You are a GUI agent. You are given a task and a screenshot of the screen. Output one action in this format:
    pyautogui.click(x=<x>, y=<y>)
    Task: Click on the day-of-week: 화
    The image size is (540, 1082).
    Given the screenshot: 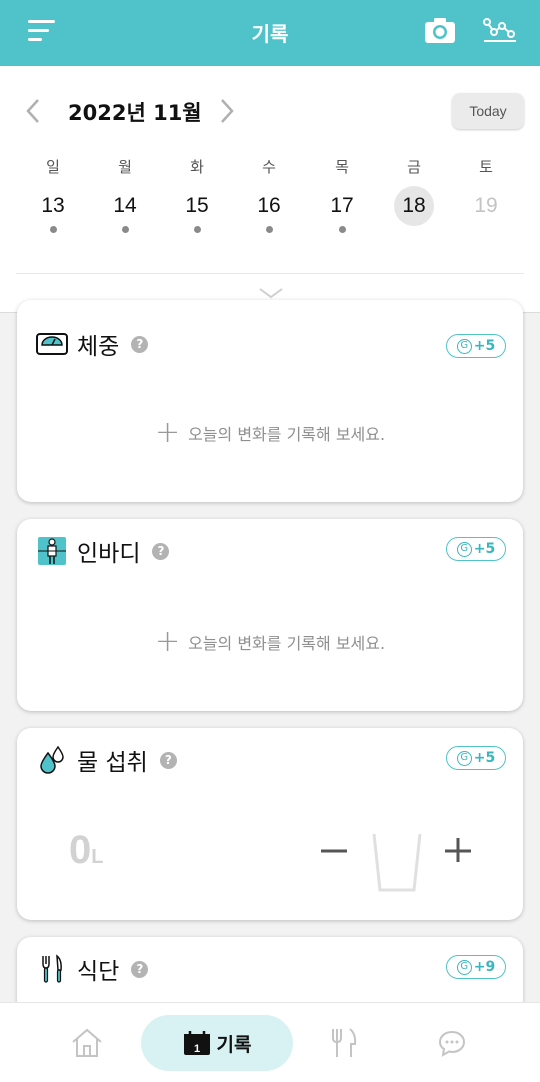 What is the action you would take?
    pyautogui.click(x=197, y=167)
    